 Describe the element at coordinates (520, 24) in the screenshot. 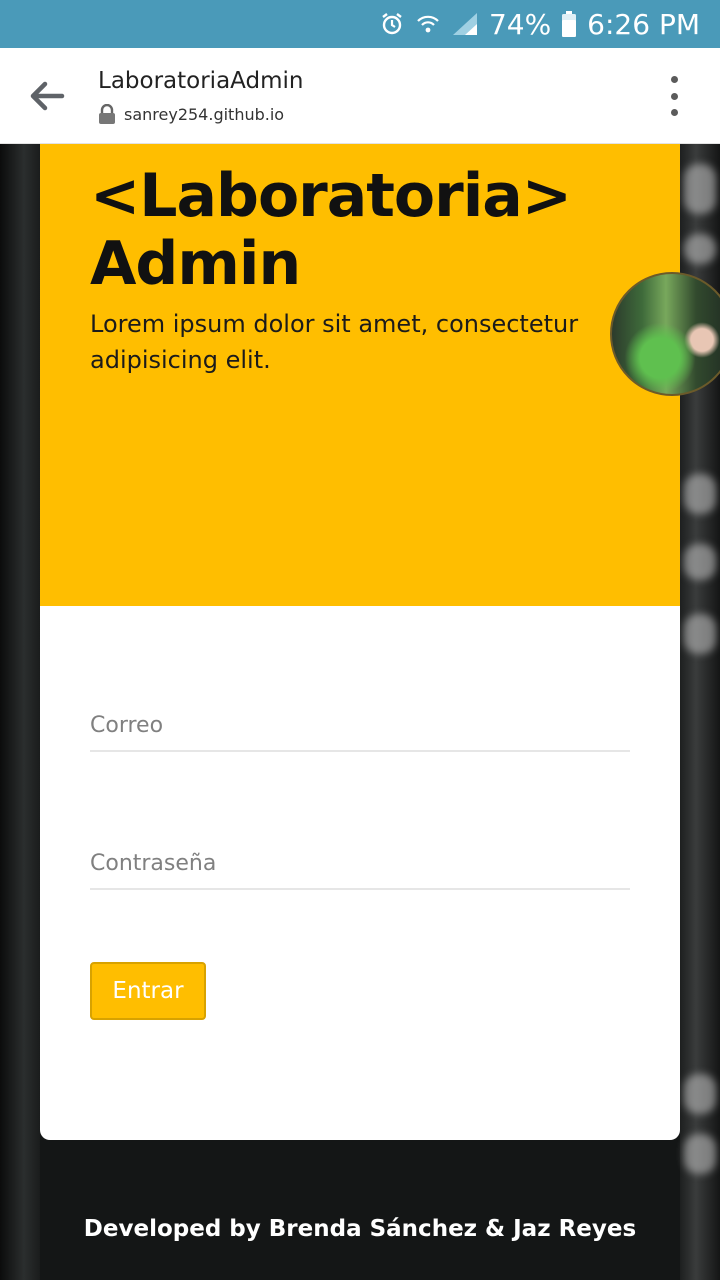

I see `battery-level: 74%` at that location.